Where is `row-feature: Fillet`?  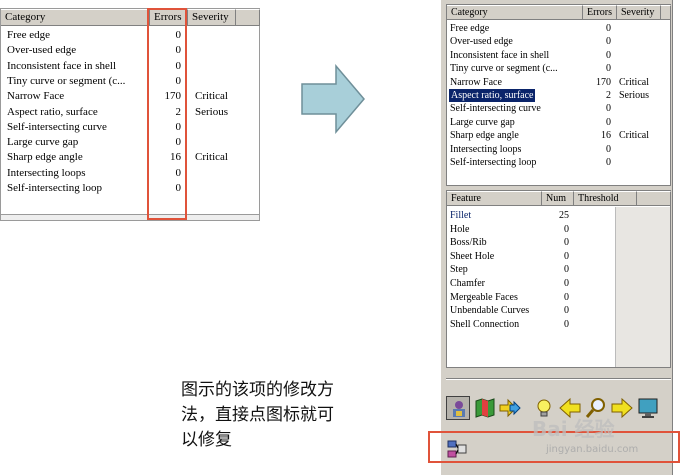
row-feature: Fillet is located at coordinates (461, 215).